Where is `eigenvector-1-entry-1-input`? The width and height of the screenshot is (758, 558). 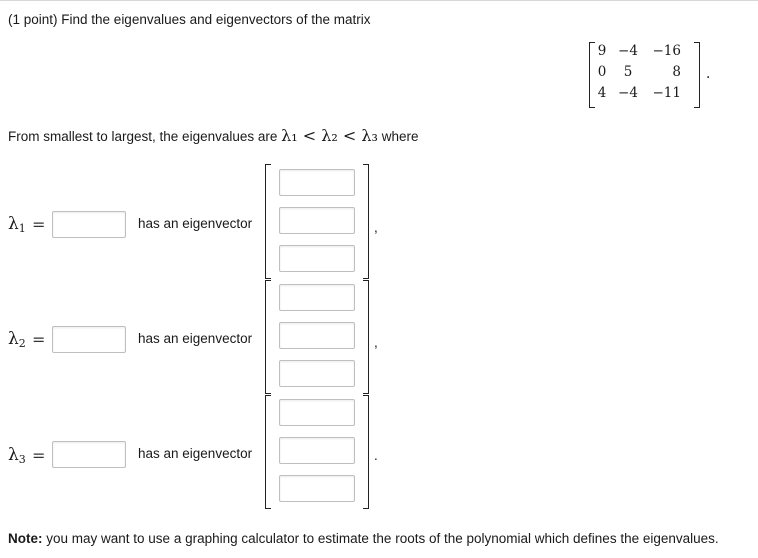 eigenvector-1-entry-1-input is located at coordinates (317, 182).